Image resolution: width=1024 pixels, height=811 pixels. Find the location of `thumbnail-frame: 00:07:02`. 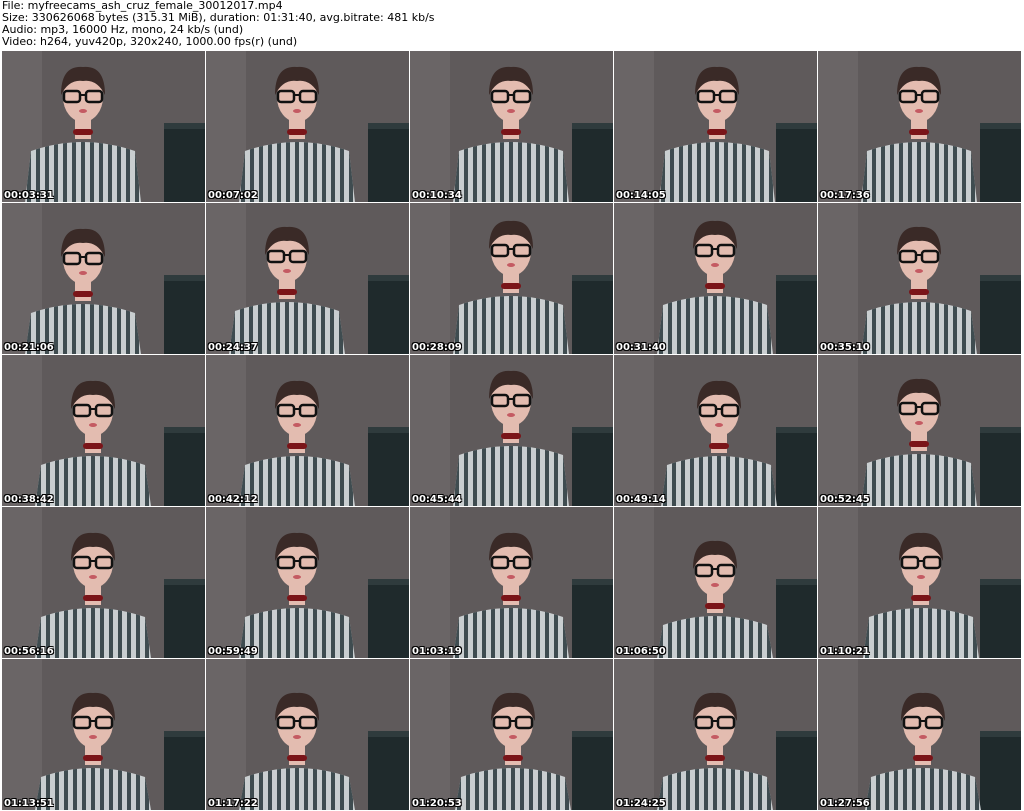

thumbnail-frame: 00:07:02 is located at coordinates (307, 126).